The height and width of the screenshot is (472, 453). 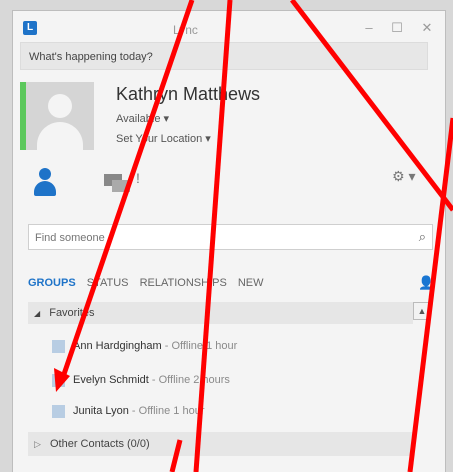 I want to click on avatar-head-icon, so click(x=60, y=106).